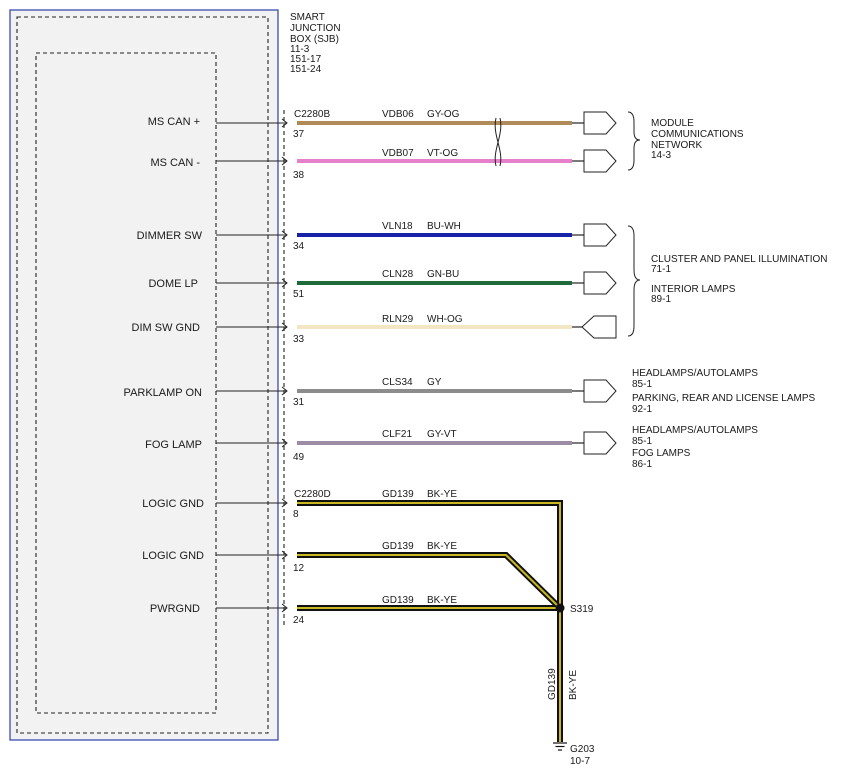 This screenshot has width=843, height=773. Describe the element at coordinates (560, 746) in the screenshot. I see `ground-icon` at that location.